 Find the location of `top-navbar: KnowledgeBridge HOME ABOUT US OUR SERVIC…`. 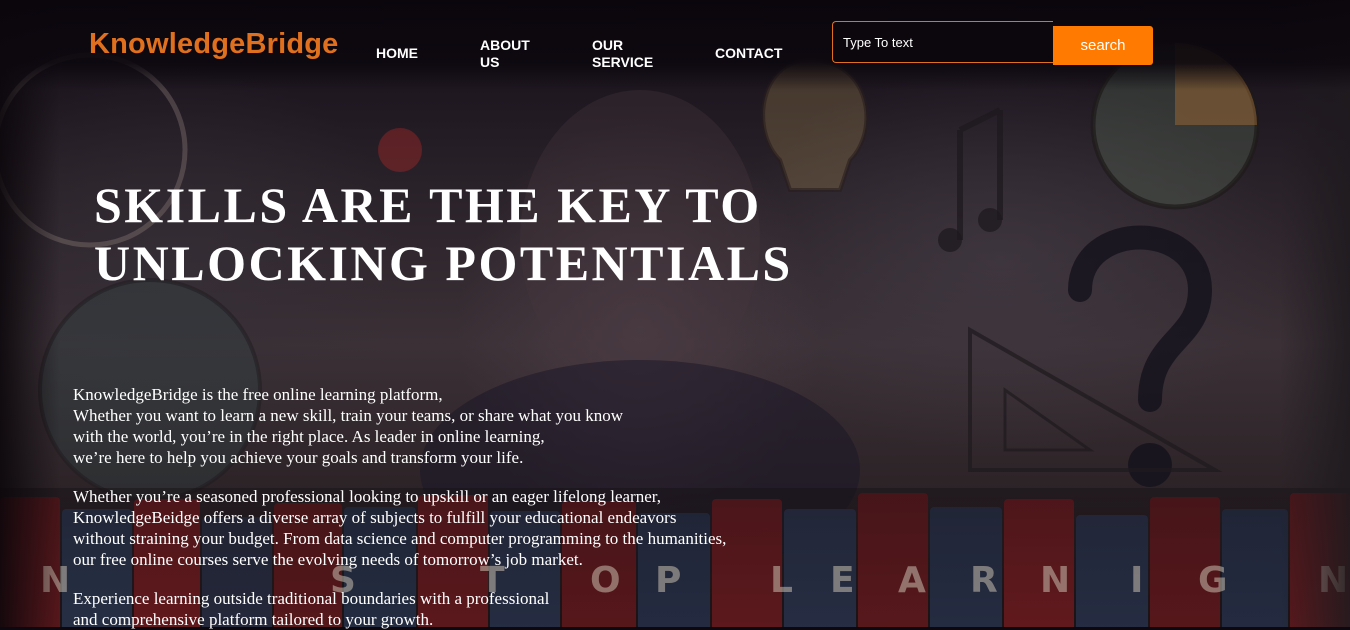

top-navbar: KnowledgeBridge HOME ABOUT US OUR SERVIC… is located at coordinates (675, 45).